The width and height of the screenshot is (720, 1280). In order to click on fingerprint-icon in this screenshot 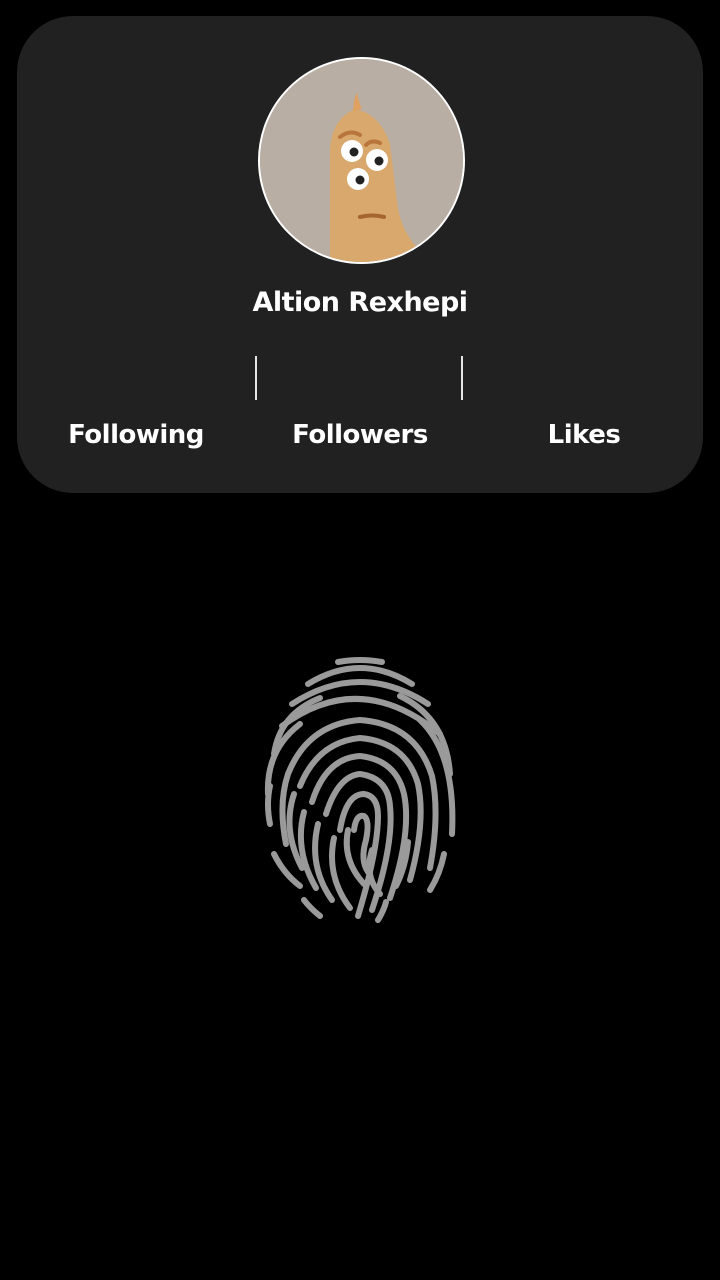, I will do `click(360, 790)`.